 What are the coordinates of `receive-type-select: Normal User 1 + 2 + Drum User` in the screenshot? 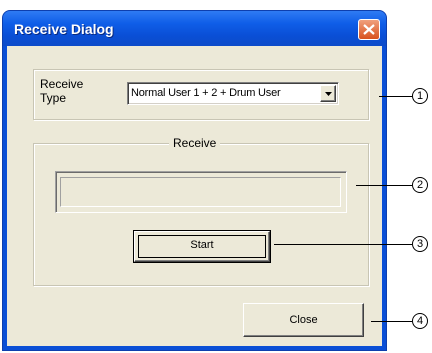 It's located at (233, 93).